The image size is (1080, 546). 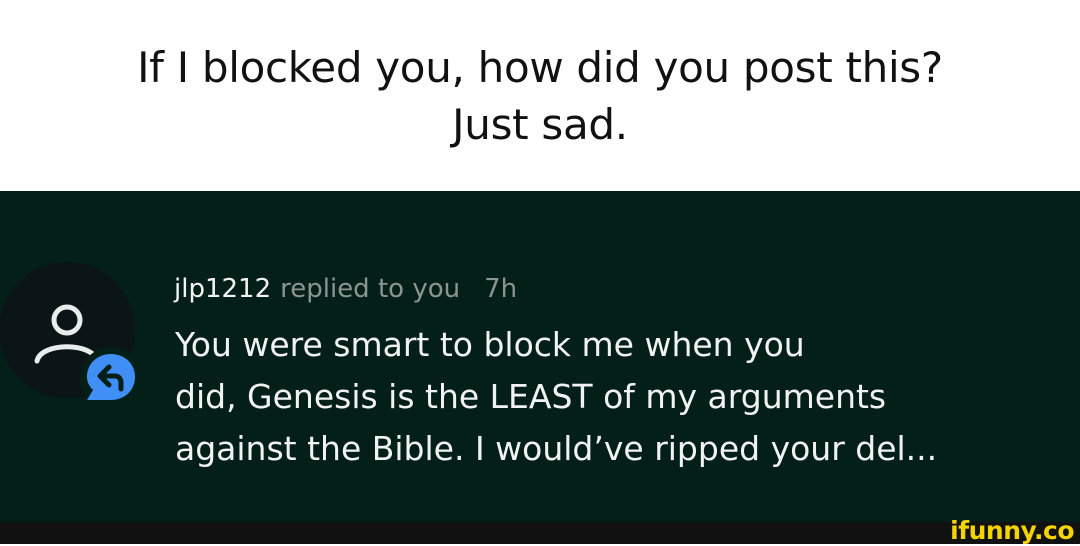 I want to click on reply-arrow-icon, so click(x=111, y=377).